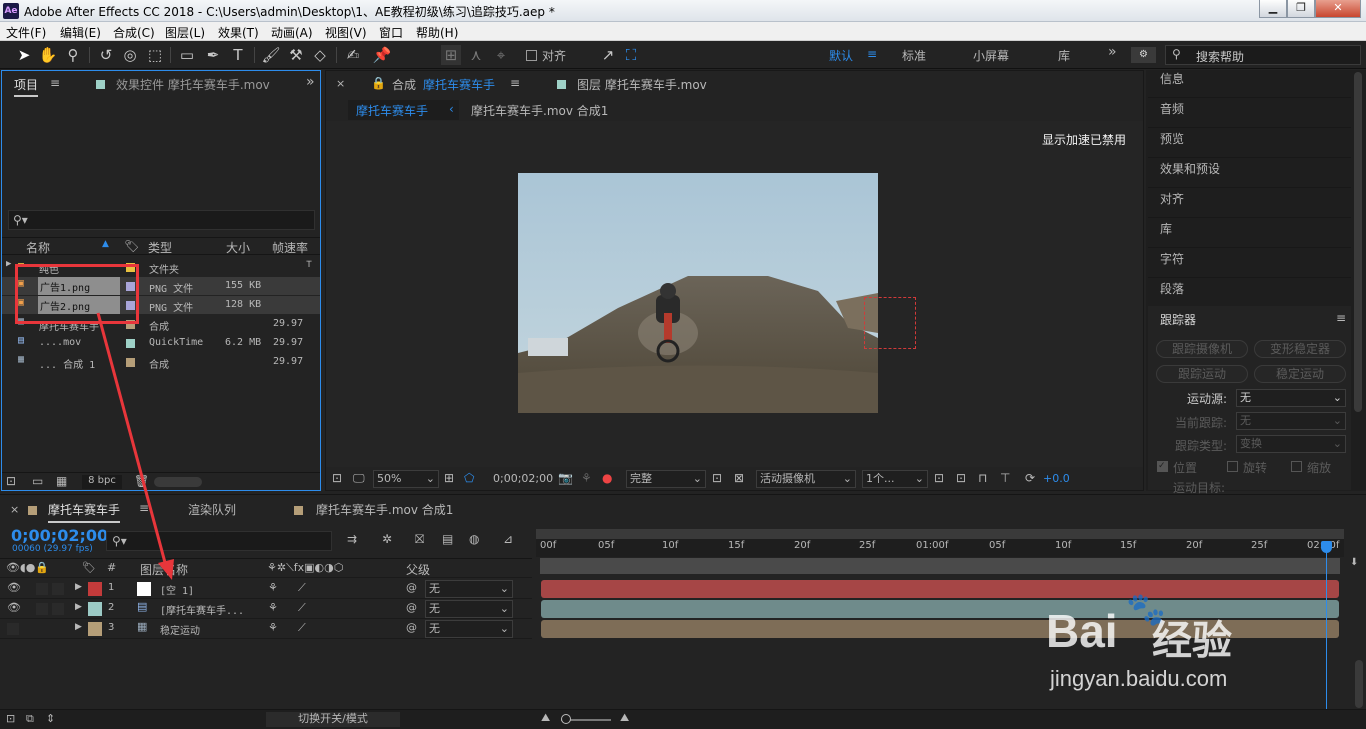  What do you see at coordinates (1338, 9) in the screenshot?
I see `close-button: ✕` at bounding box center [1338, 9].